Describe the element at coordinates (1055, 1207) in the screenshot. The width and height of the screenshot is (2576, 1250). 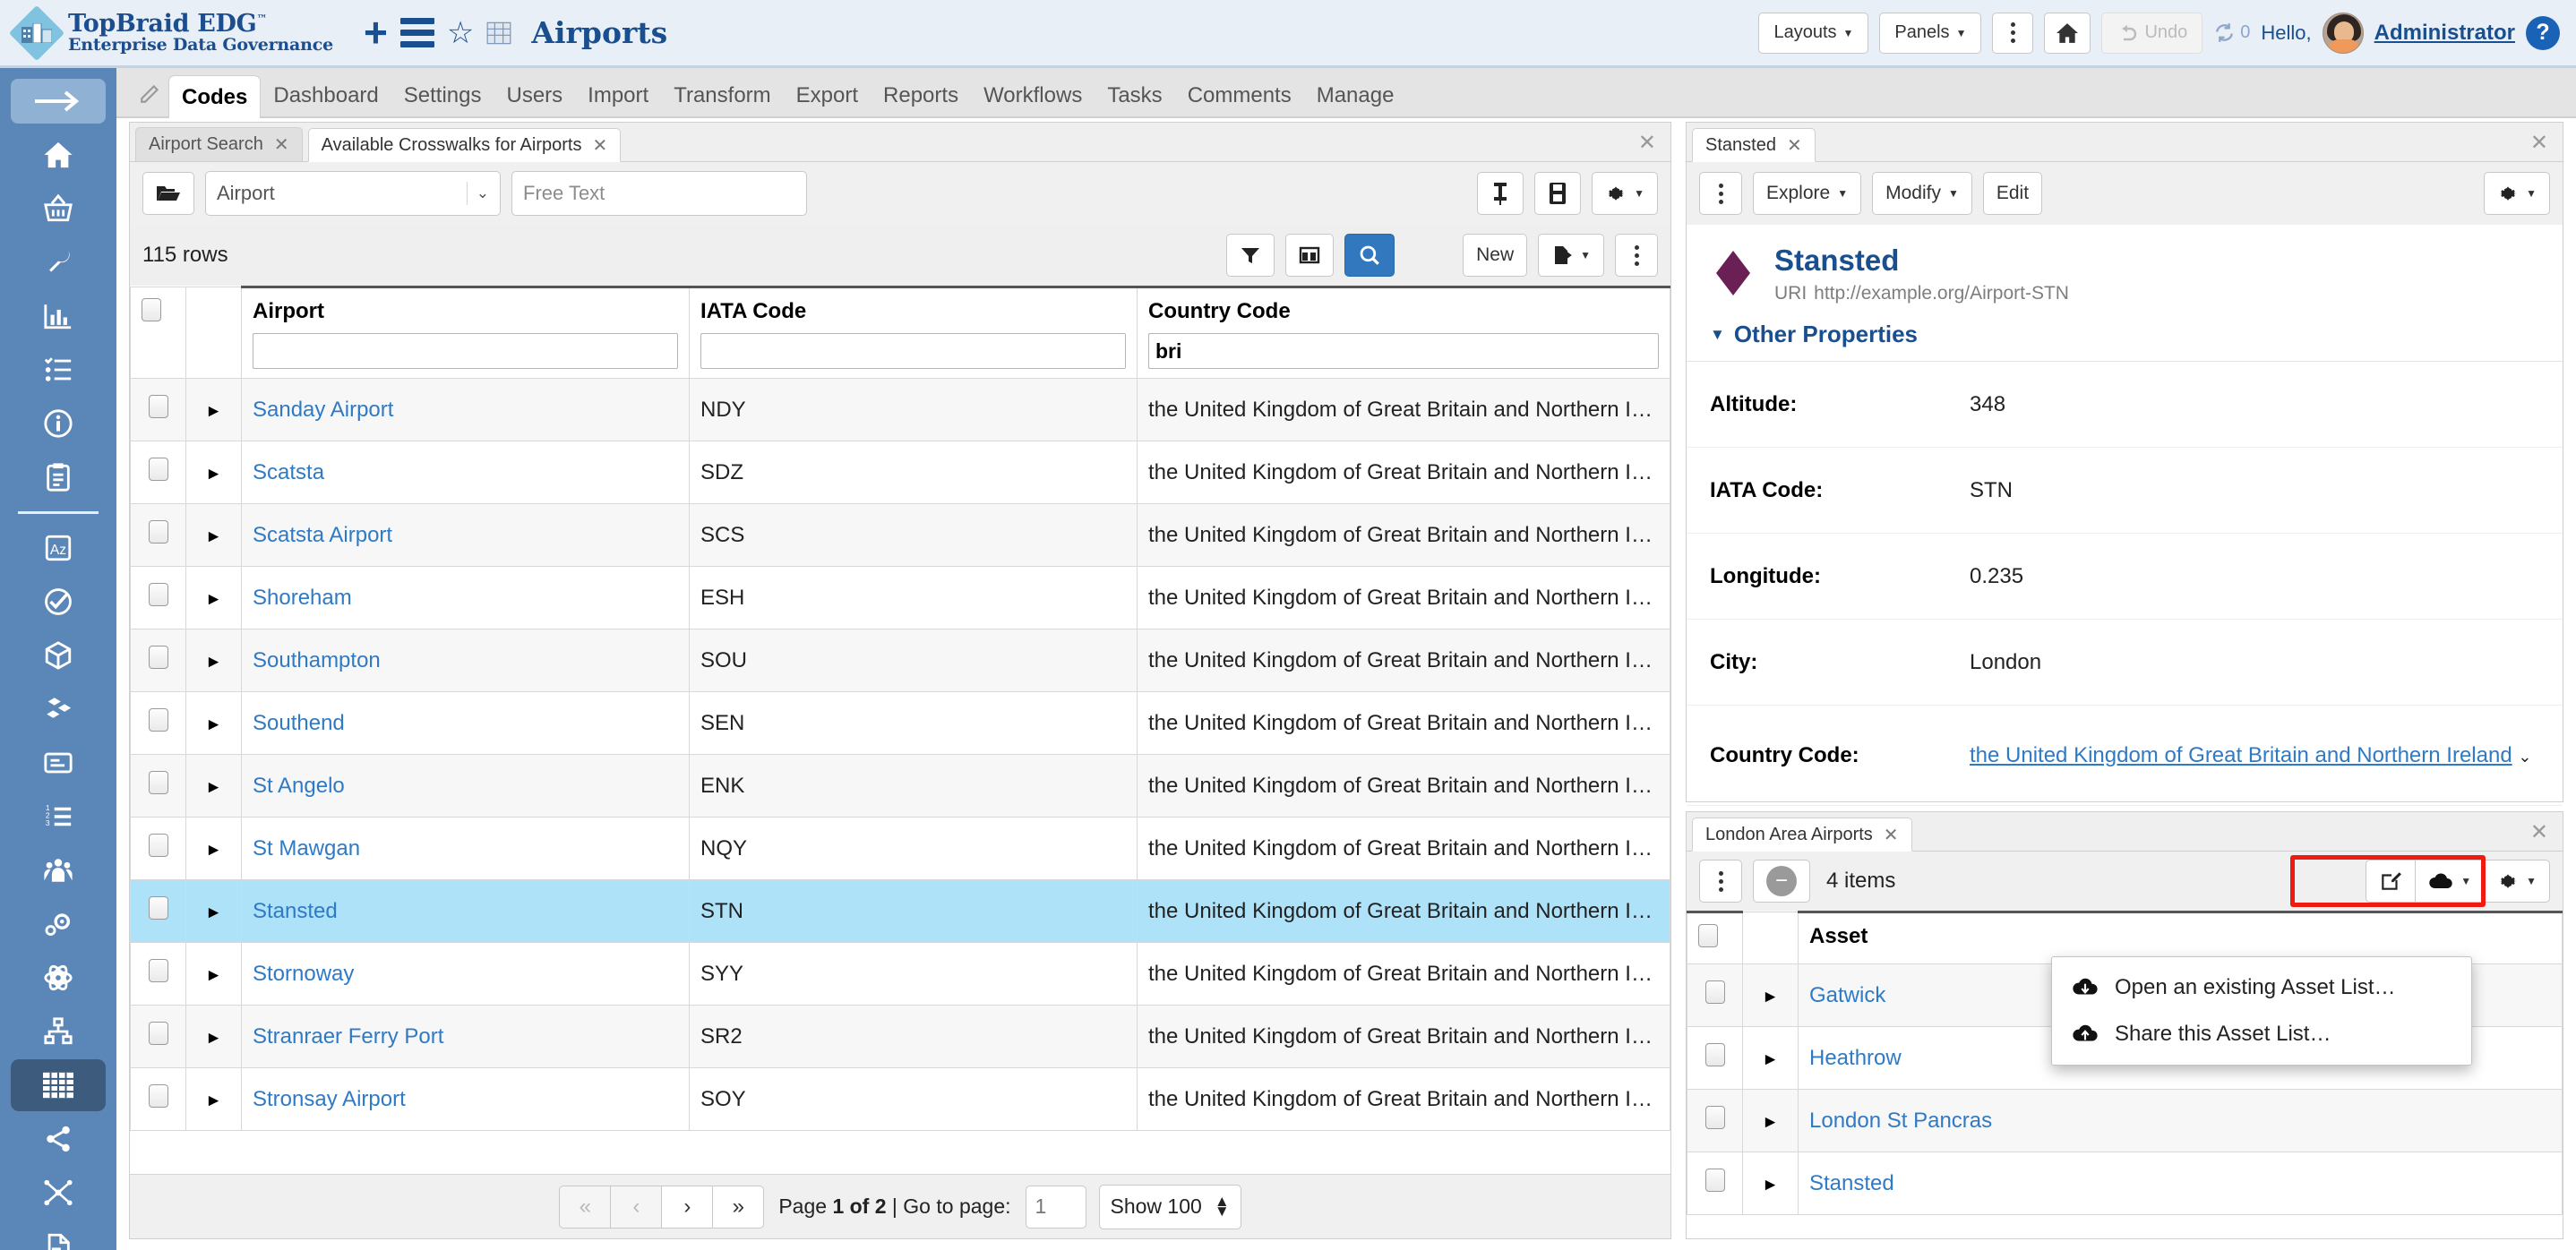
I see `goto-page-input` at that location.